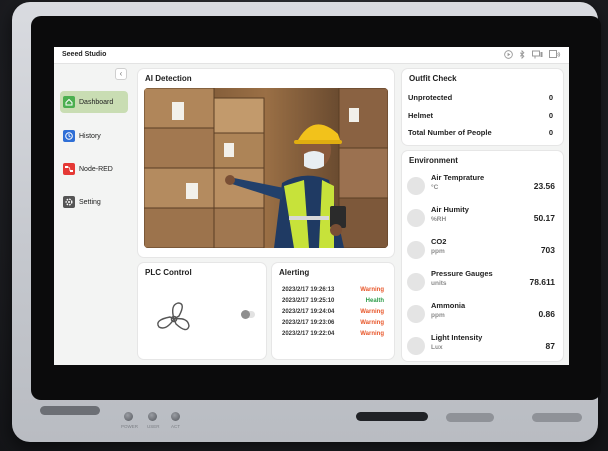 Image resolution: width=608 pixels, height=451 pixels. I want to click on sidebar-item-label: Setting, so click(90, 202).